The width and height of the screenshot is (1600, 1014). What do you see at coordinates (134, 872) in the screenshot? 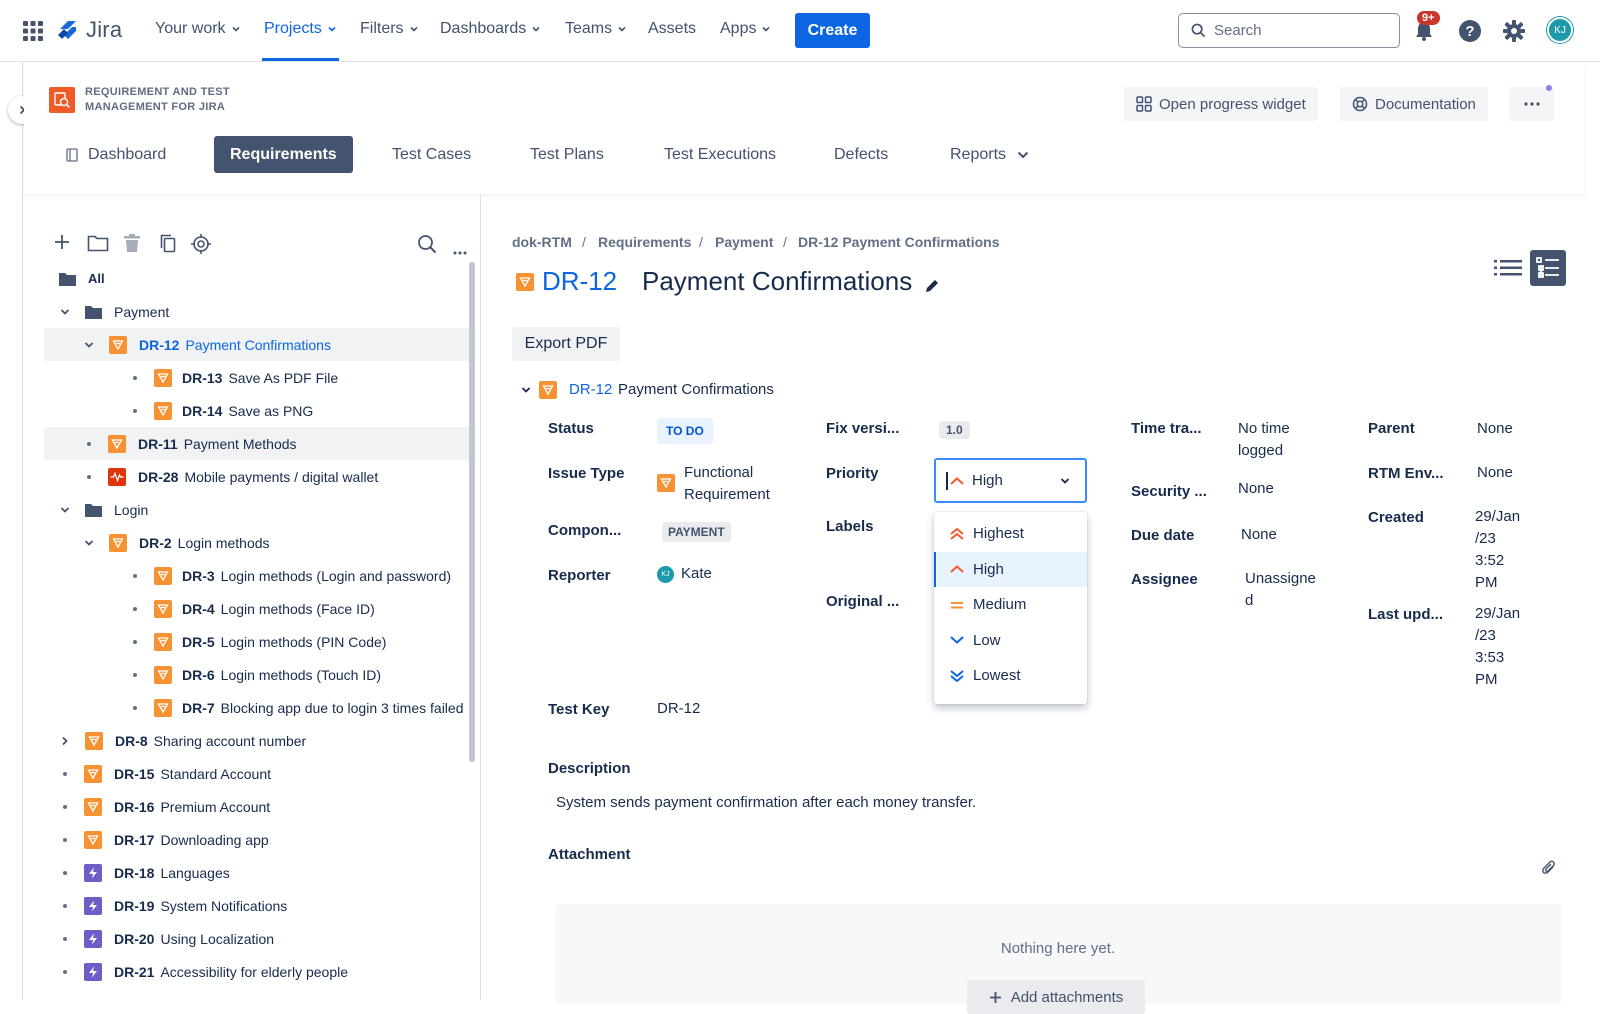
I see `tree-item-key: DR-18` at bounding box center [134, 872].